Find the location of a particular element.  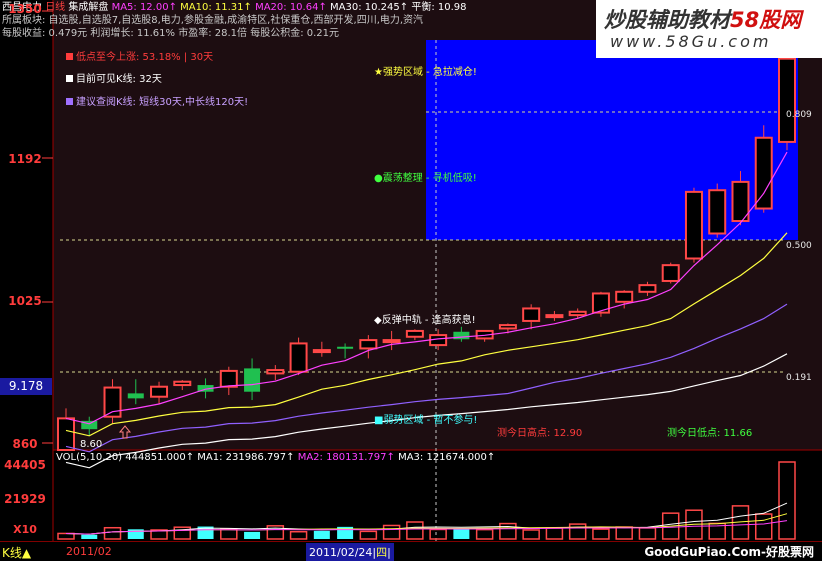

watermark-url: www.58Gu.com is located at coordinates (691, 41).